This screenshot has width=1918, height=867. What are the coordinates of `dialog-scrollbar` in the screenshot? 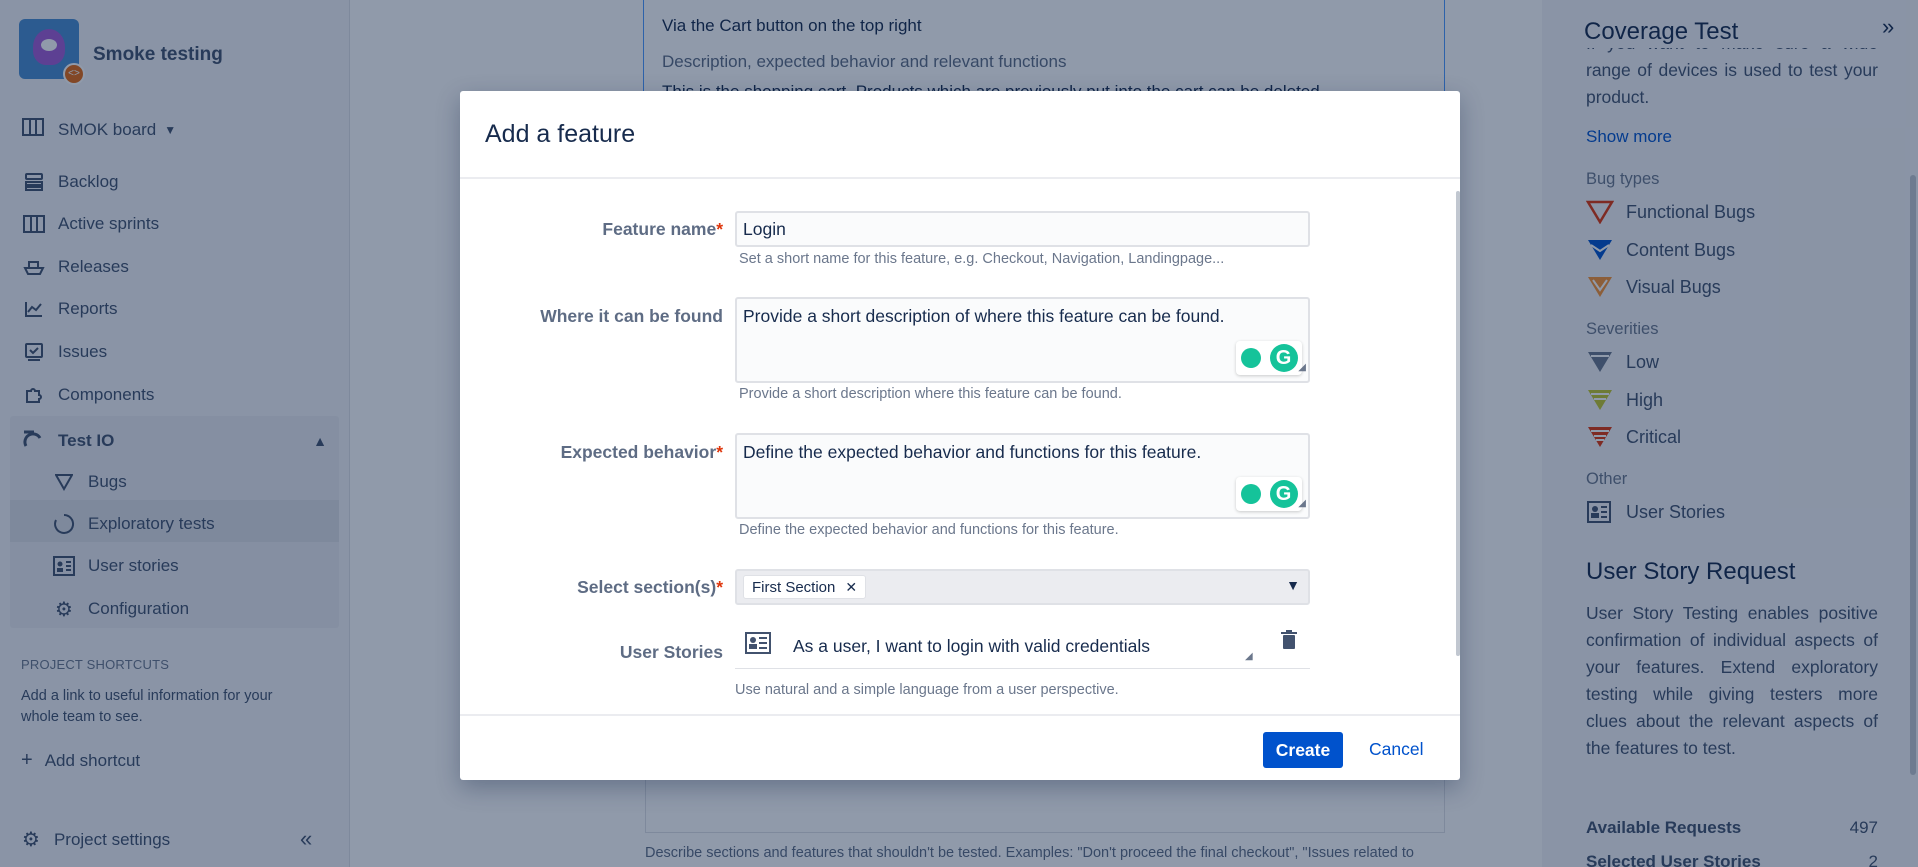 It's located at (1458, 423).